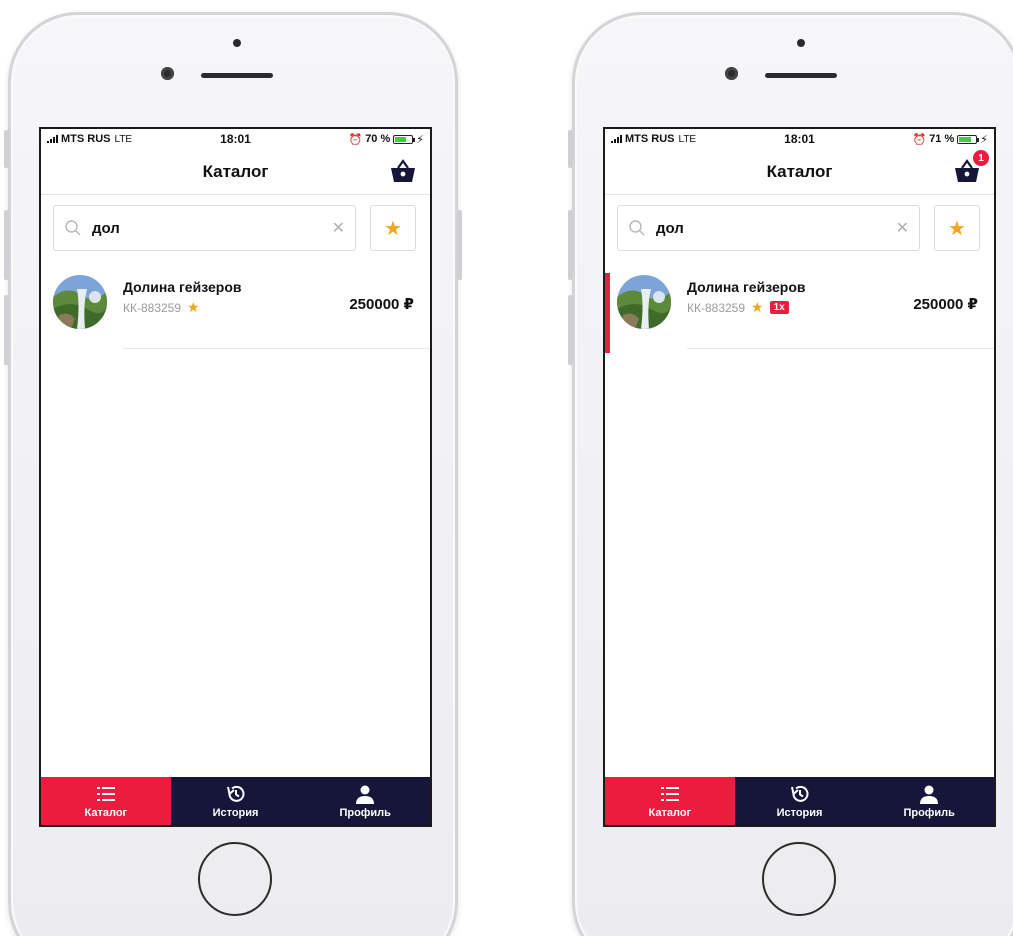 Image resolution: width=1013 pixels, height=936 pixels. I want to click on cart-count-badge: 1, so click(981, 158).